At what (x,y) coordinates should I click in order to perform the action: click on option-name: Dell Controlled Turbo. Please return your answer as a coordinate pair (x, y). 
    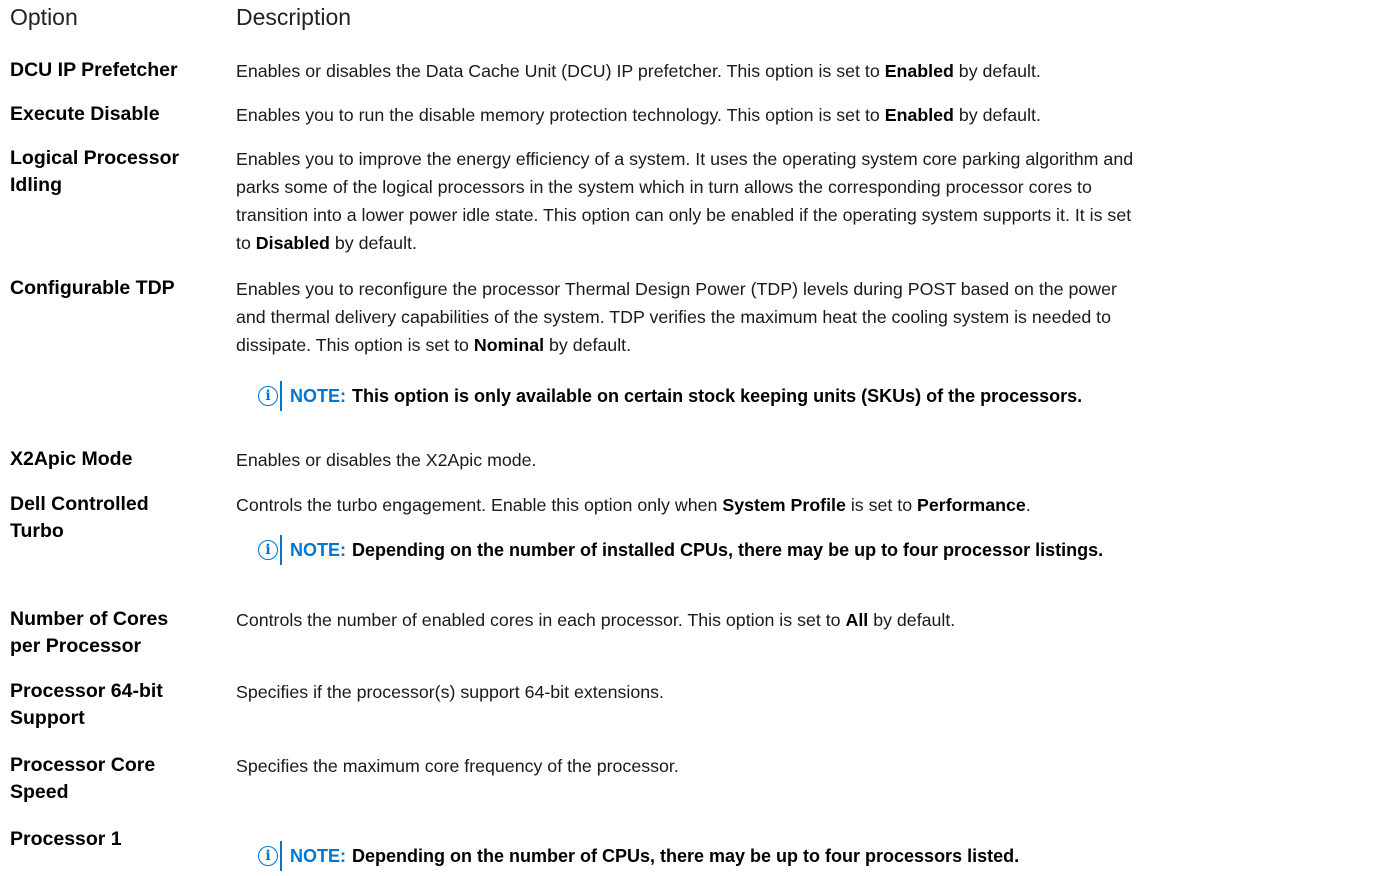
    Looking at the image, I should click on (79, 517).